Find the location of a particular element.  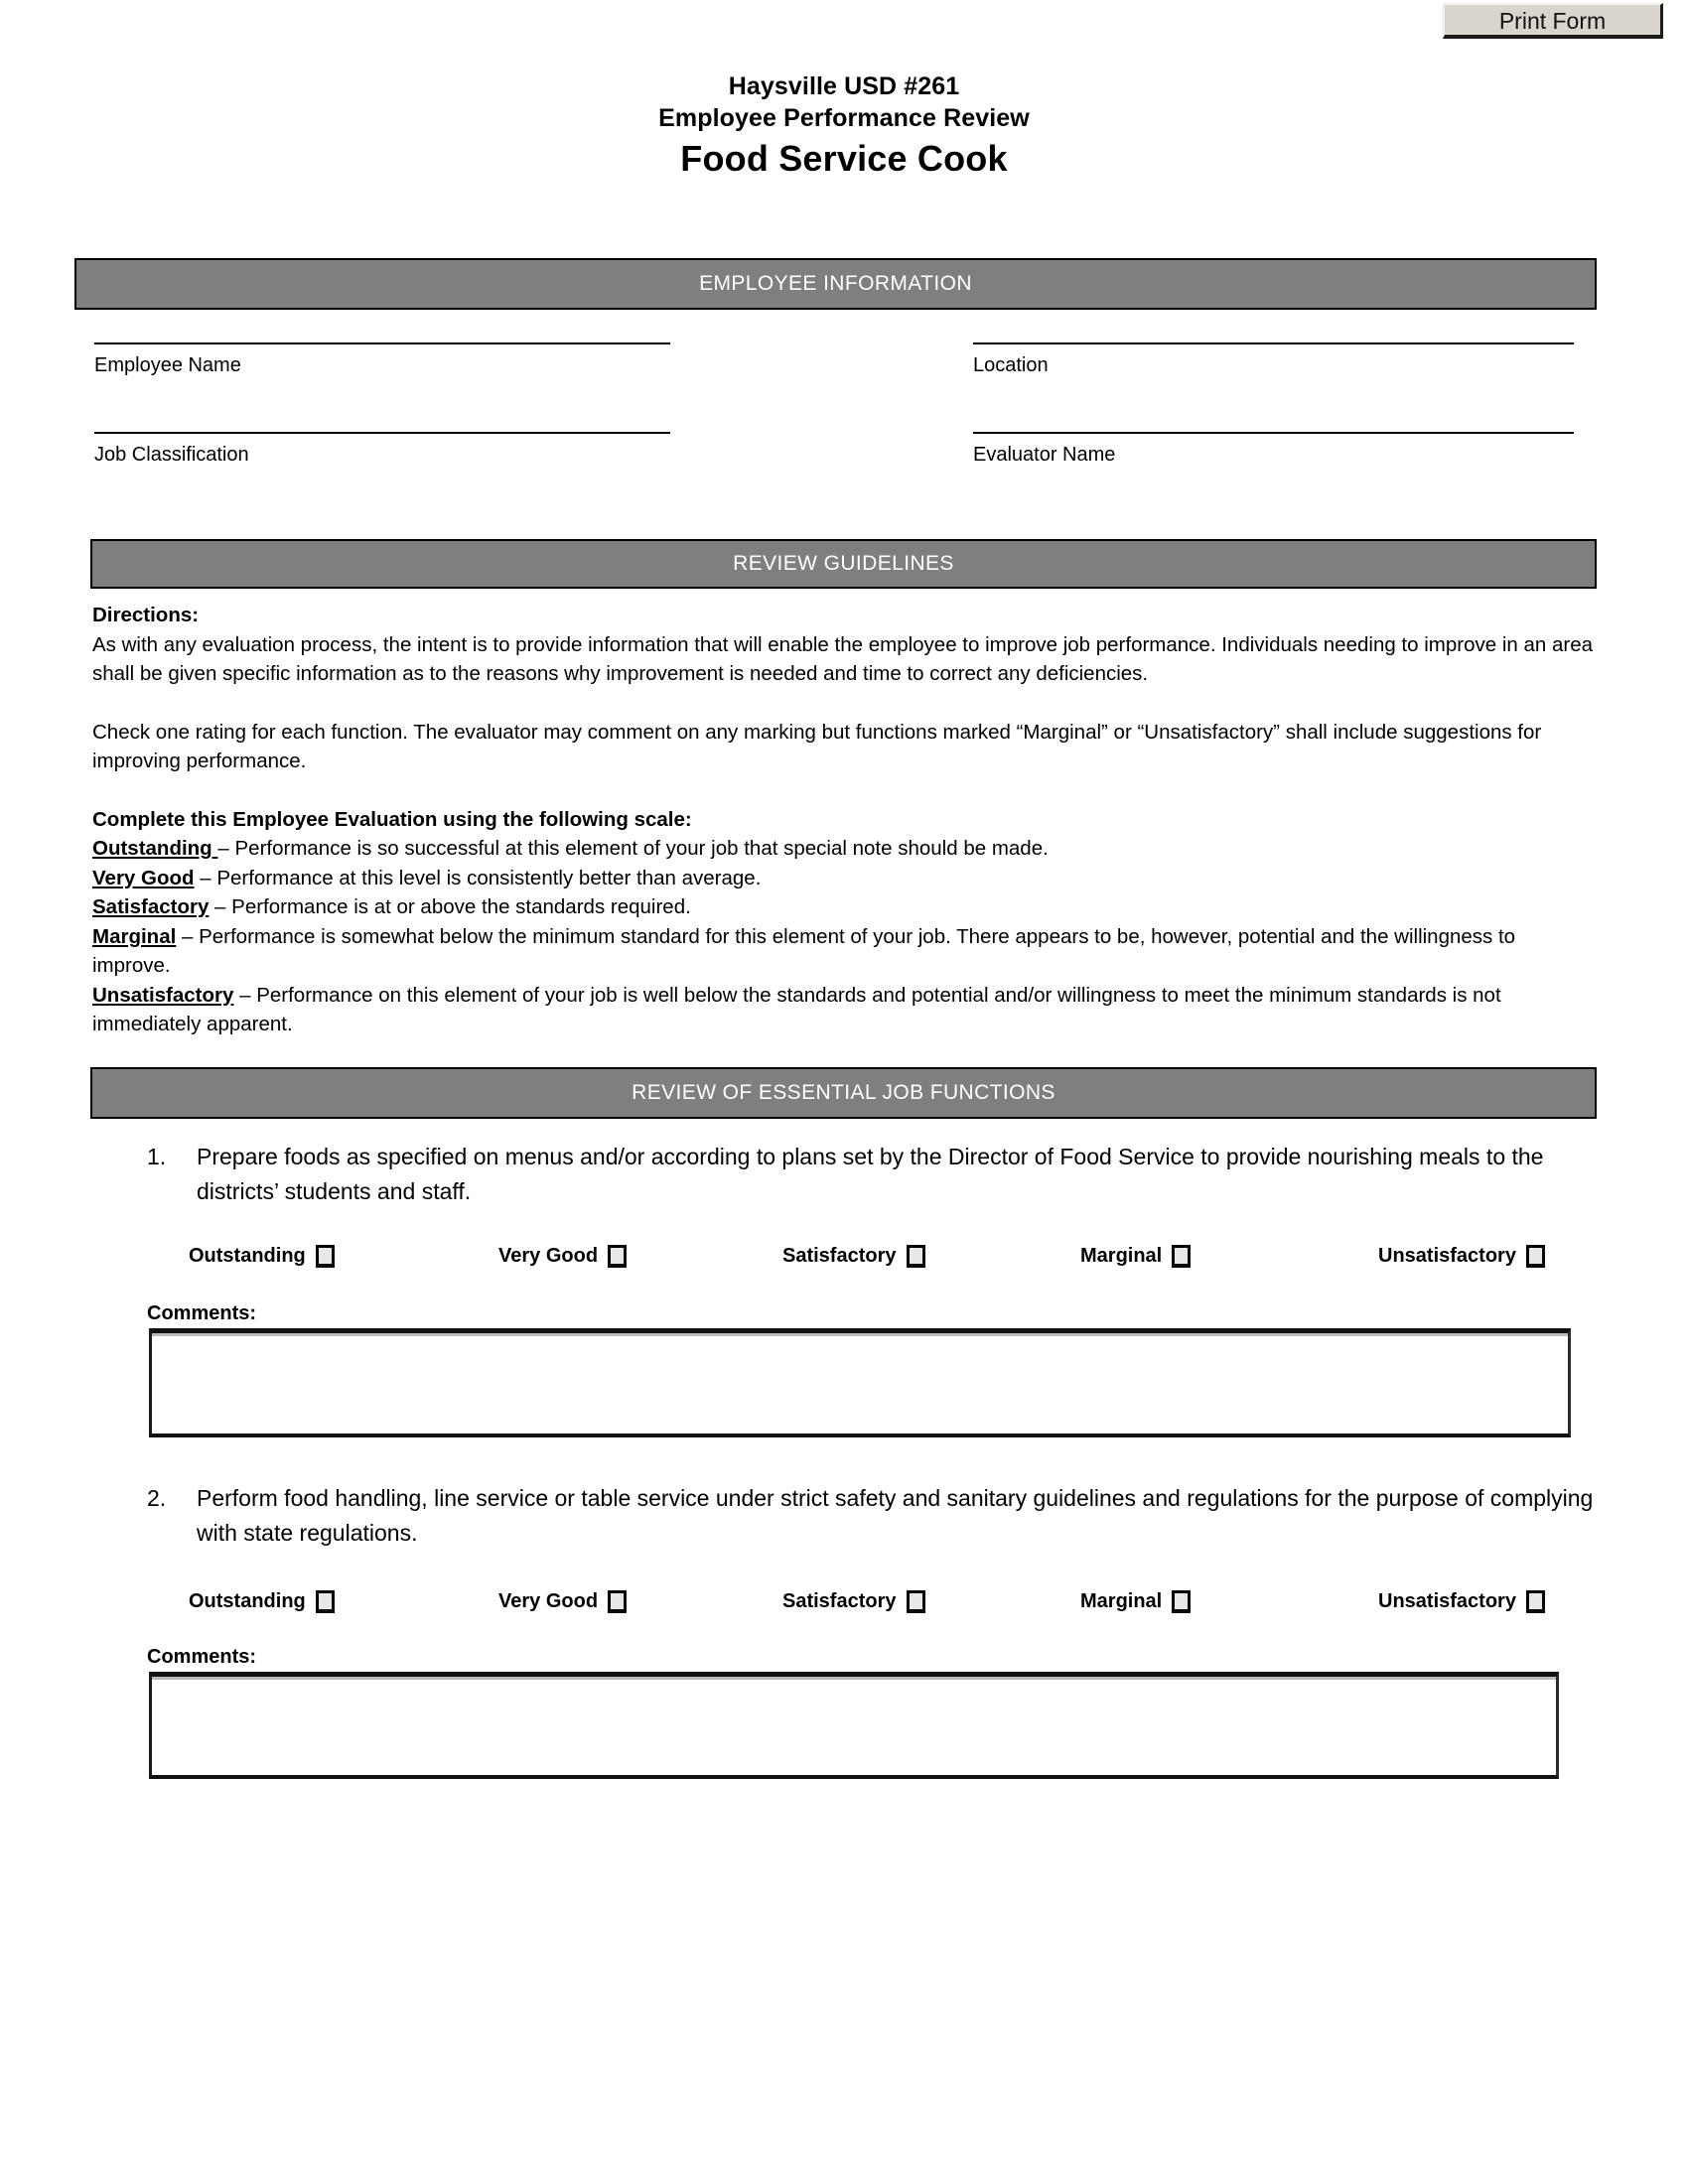

rating-2-marginal-label: Marginal is located at coordinates (1121, 1601).